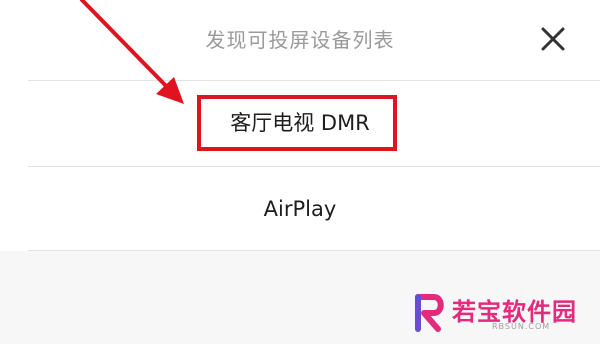 Image resolution: width=600 pixels, height=344 pixels. Describe the element at coordinates (521, 326) in the screenshot. I see `watermark-subtext: RBSUN.COM` at that location.